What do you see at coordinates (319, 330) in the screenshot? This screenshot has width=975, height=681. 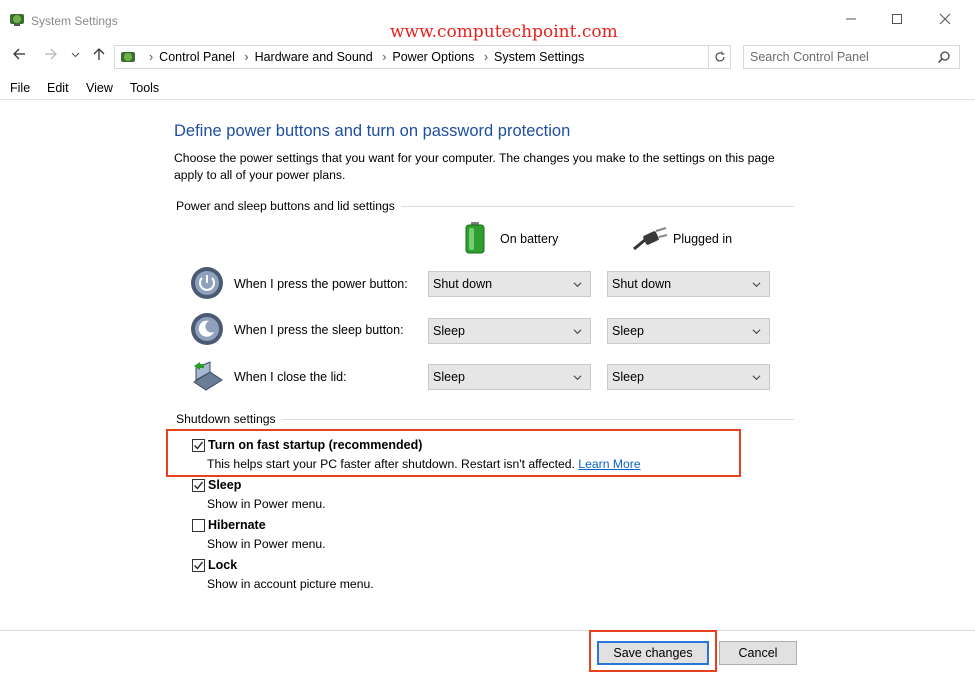 I see `sleep-button-label: When I press the sleep button:` at bounding box center [319, 330].